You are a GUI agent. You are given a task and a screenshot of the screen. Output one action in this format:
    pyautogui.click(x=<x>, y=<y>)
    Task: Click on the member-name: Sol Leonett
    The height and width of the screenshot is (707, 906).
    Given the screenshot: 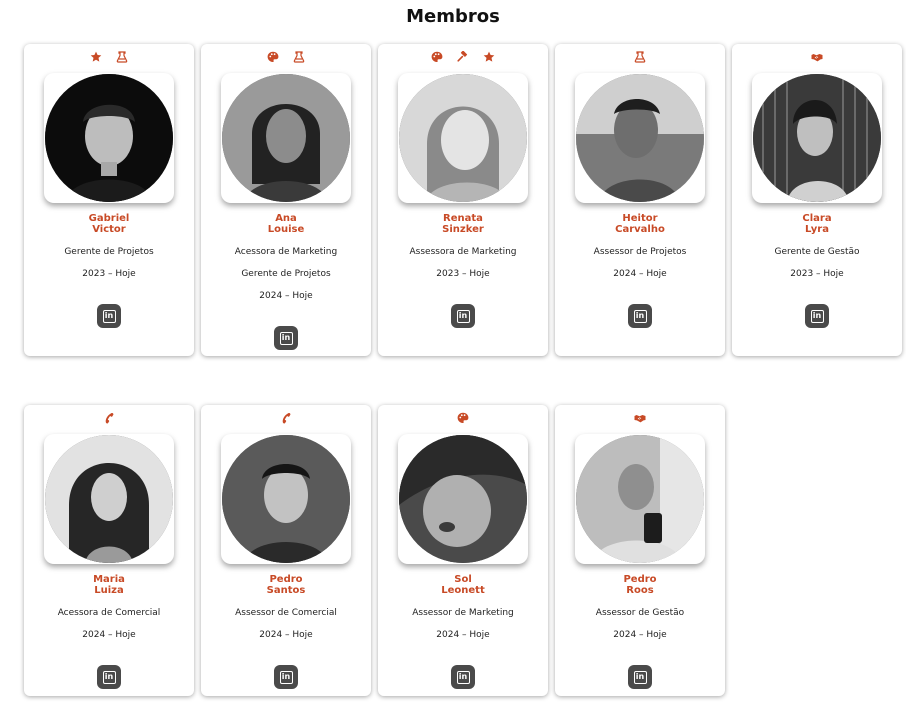 What is the action you would take?
    pyautogui.click(x=463, y=585)
    